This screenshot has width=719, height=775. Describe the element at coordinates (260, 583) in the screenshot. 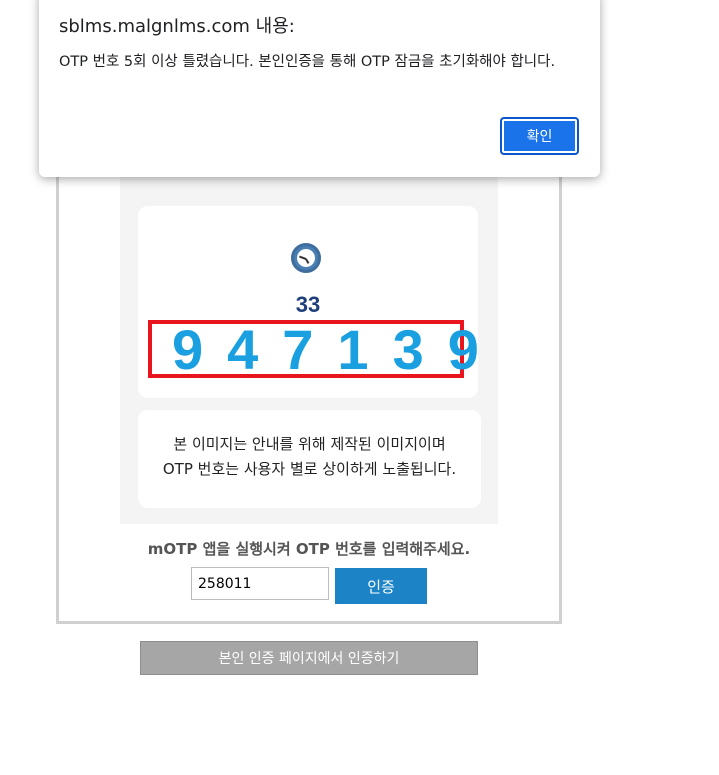

I see `otp-input` at that location.